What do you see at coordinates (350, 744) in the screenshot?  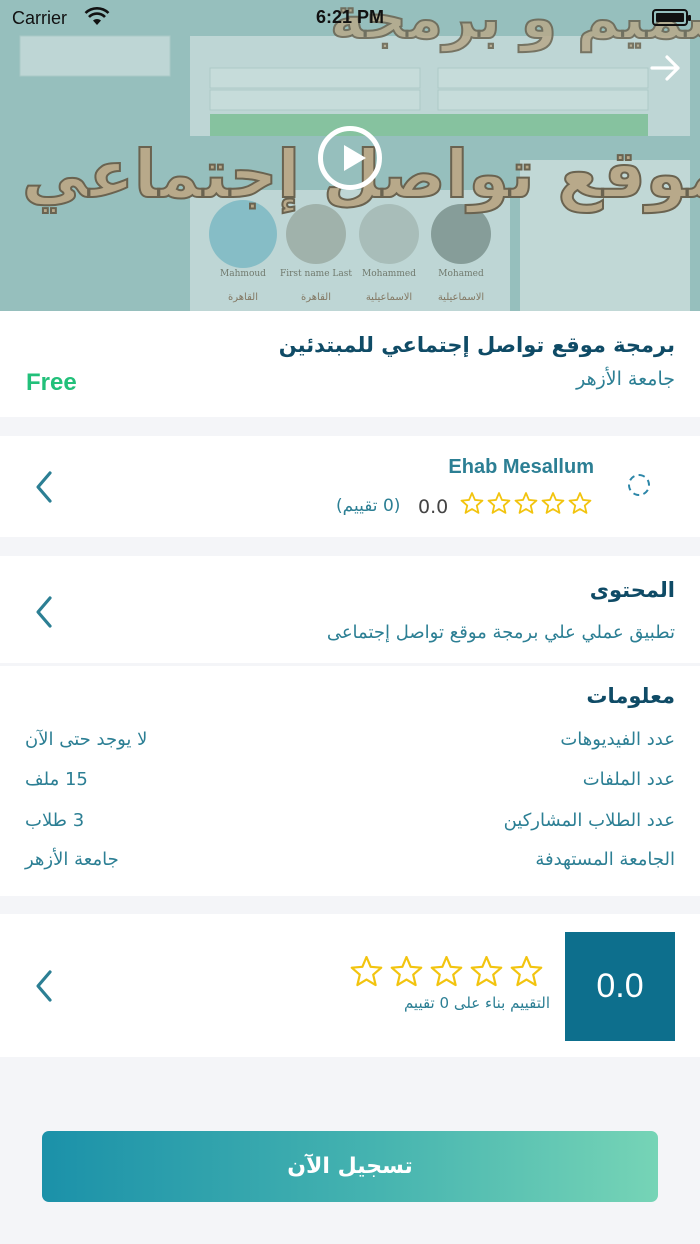 I see `info-row-videos: عدد الفيديوهات لا يوجد حتى الآن` at bounding box center [350, 744].